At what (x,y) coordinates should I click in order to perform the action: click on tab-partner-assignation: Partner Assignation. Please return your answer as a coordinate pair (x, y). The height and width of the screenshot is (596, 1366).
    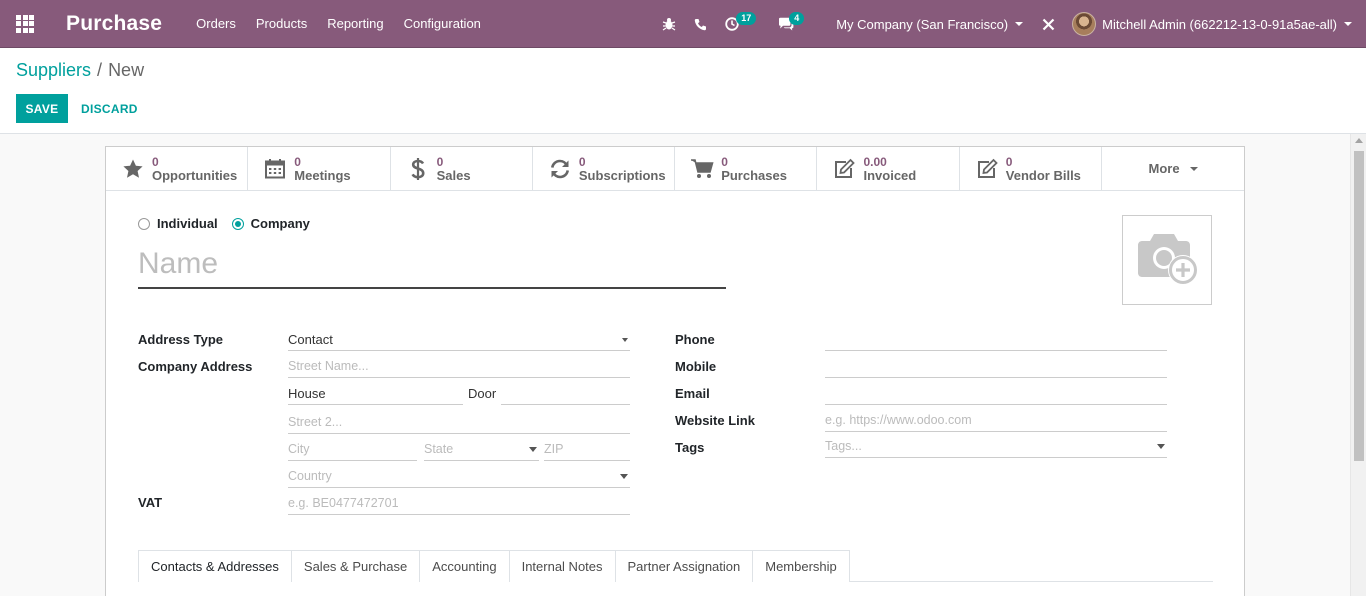
    Looking at the image, I should click on (684, 566).